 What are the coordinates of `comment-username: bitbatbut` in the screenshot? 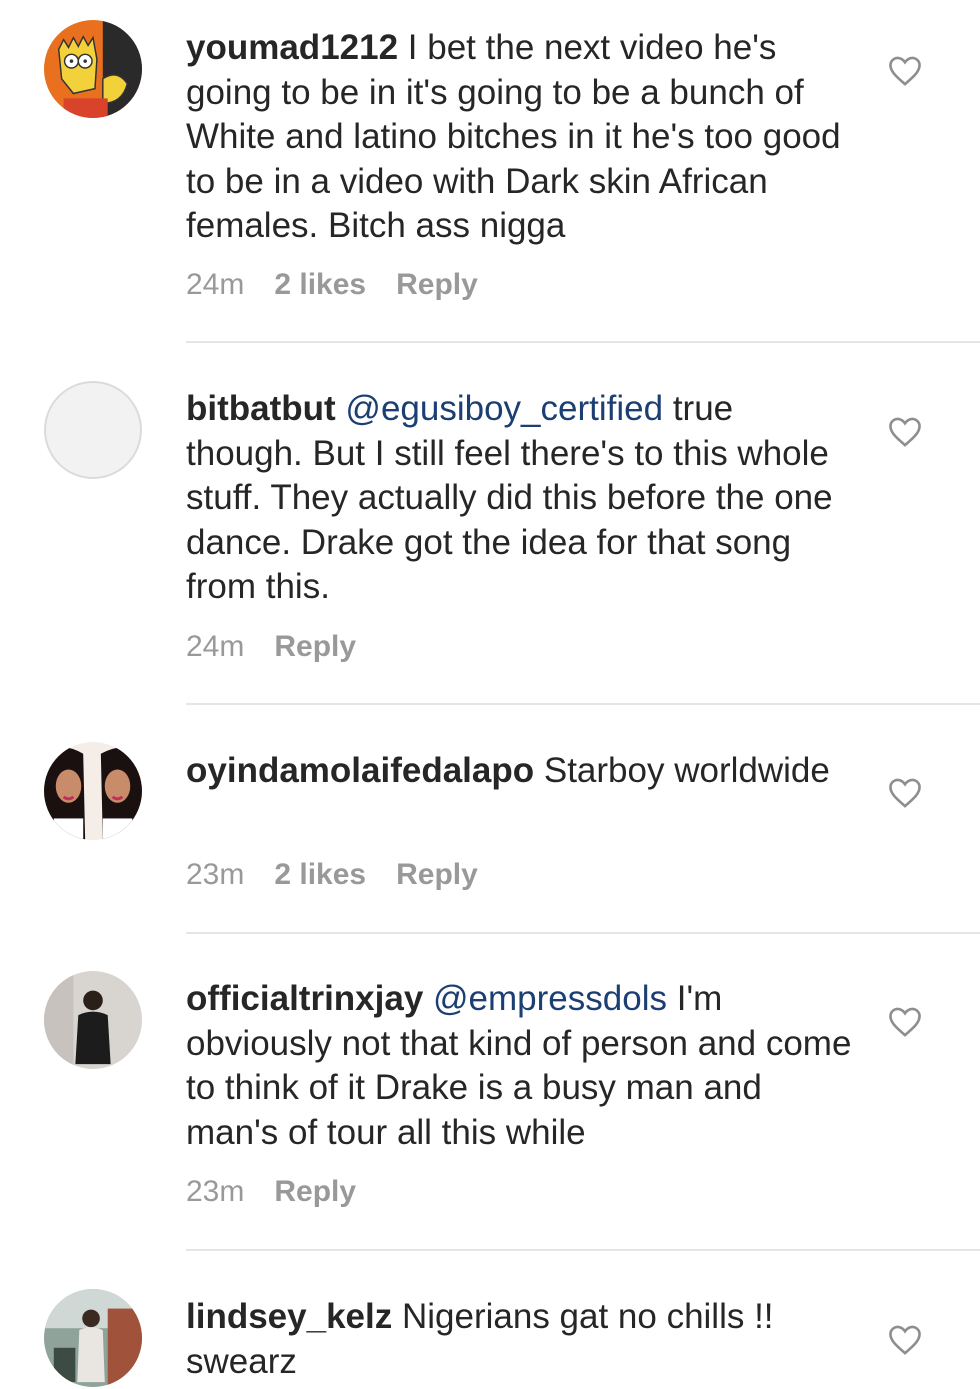 It's located at (261, 408).